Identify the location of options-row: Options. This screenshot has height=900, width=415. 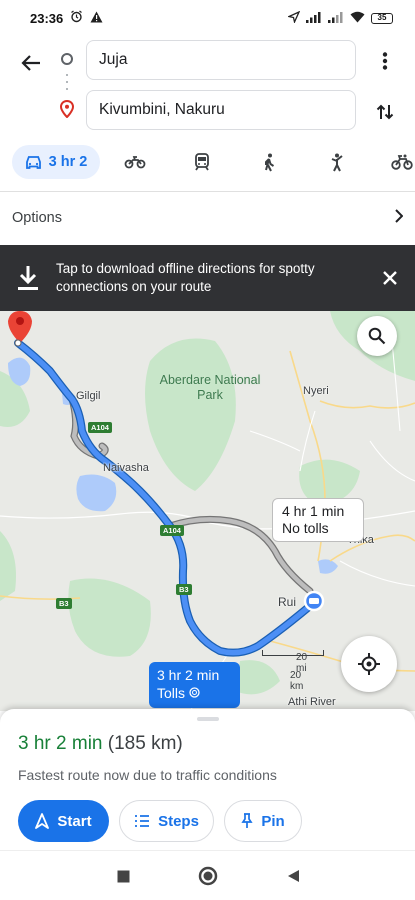
(207, 218).